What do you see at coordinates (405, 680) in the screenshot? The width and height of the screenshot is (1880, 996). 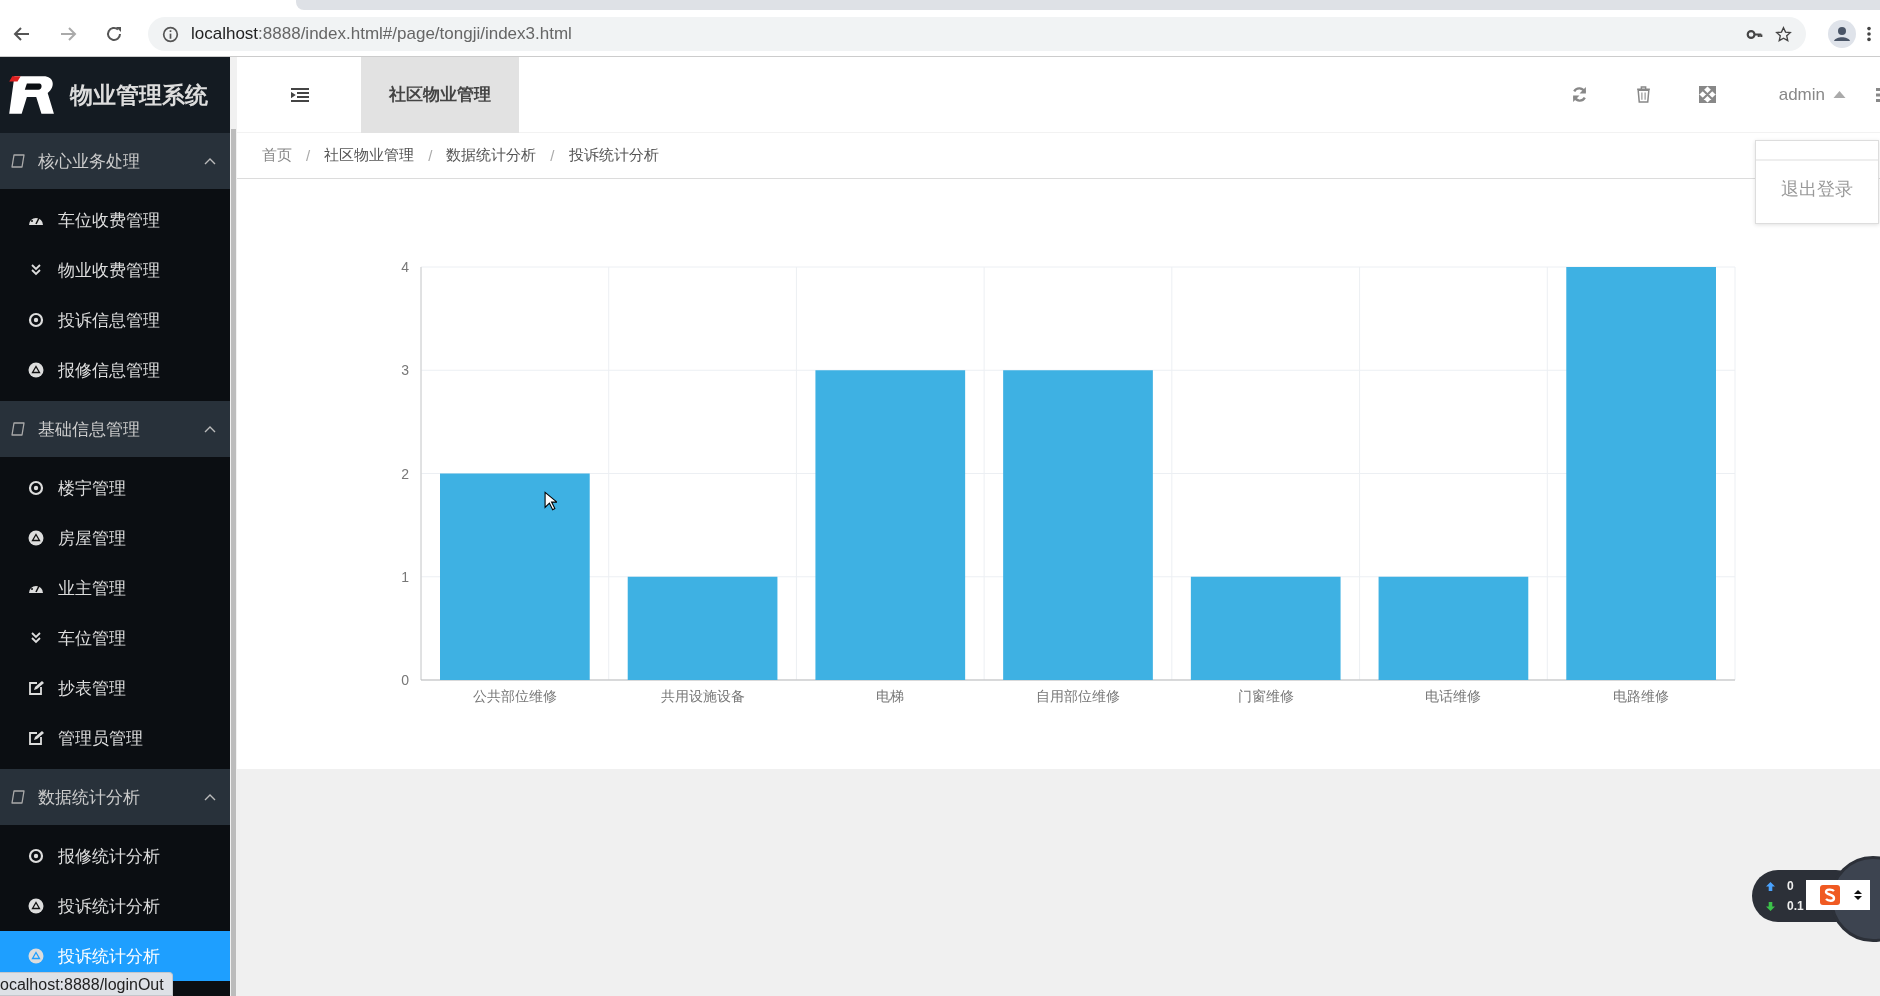 I see `y-tick-label: 0` at bounding box center [405, 680].